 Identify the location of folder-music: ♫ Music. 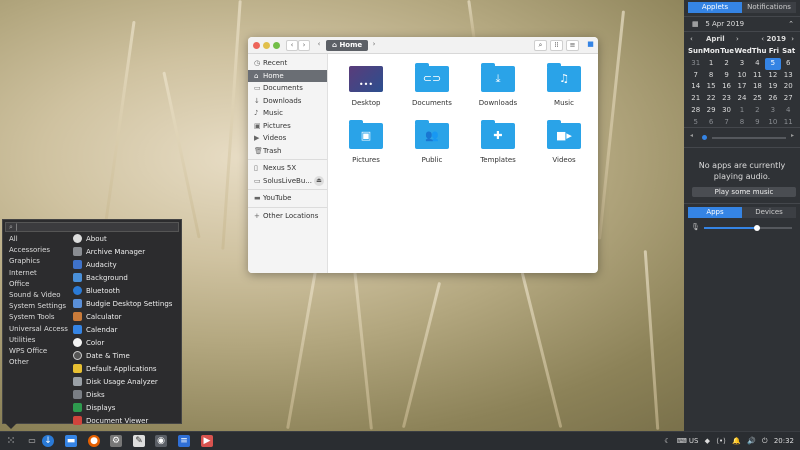
(564, 85).